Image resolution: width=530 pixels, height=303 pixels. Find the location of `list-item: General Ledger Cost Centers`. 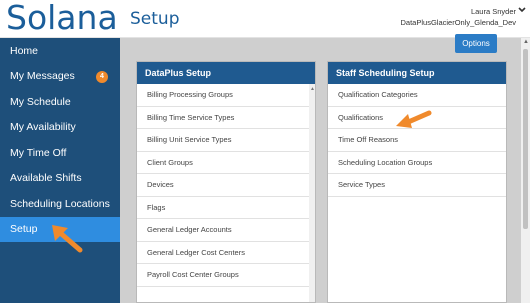

list-item: General Ledger Cost Centers is located at coordinates (226, 253).